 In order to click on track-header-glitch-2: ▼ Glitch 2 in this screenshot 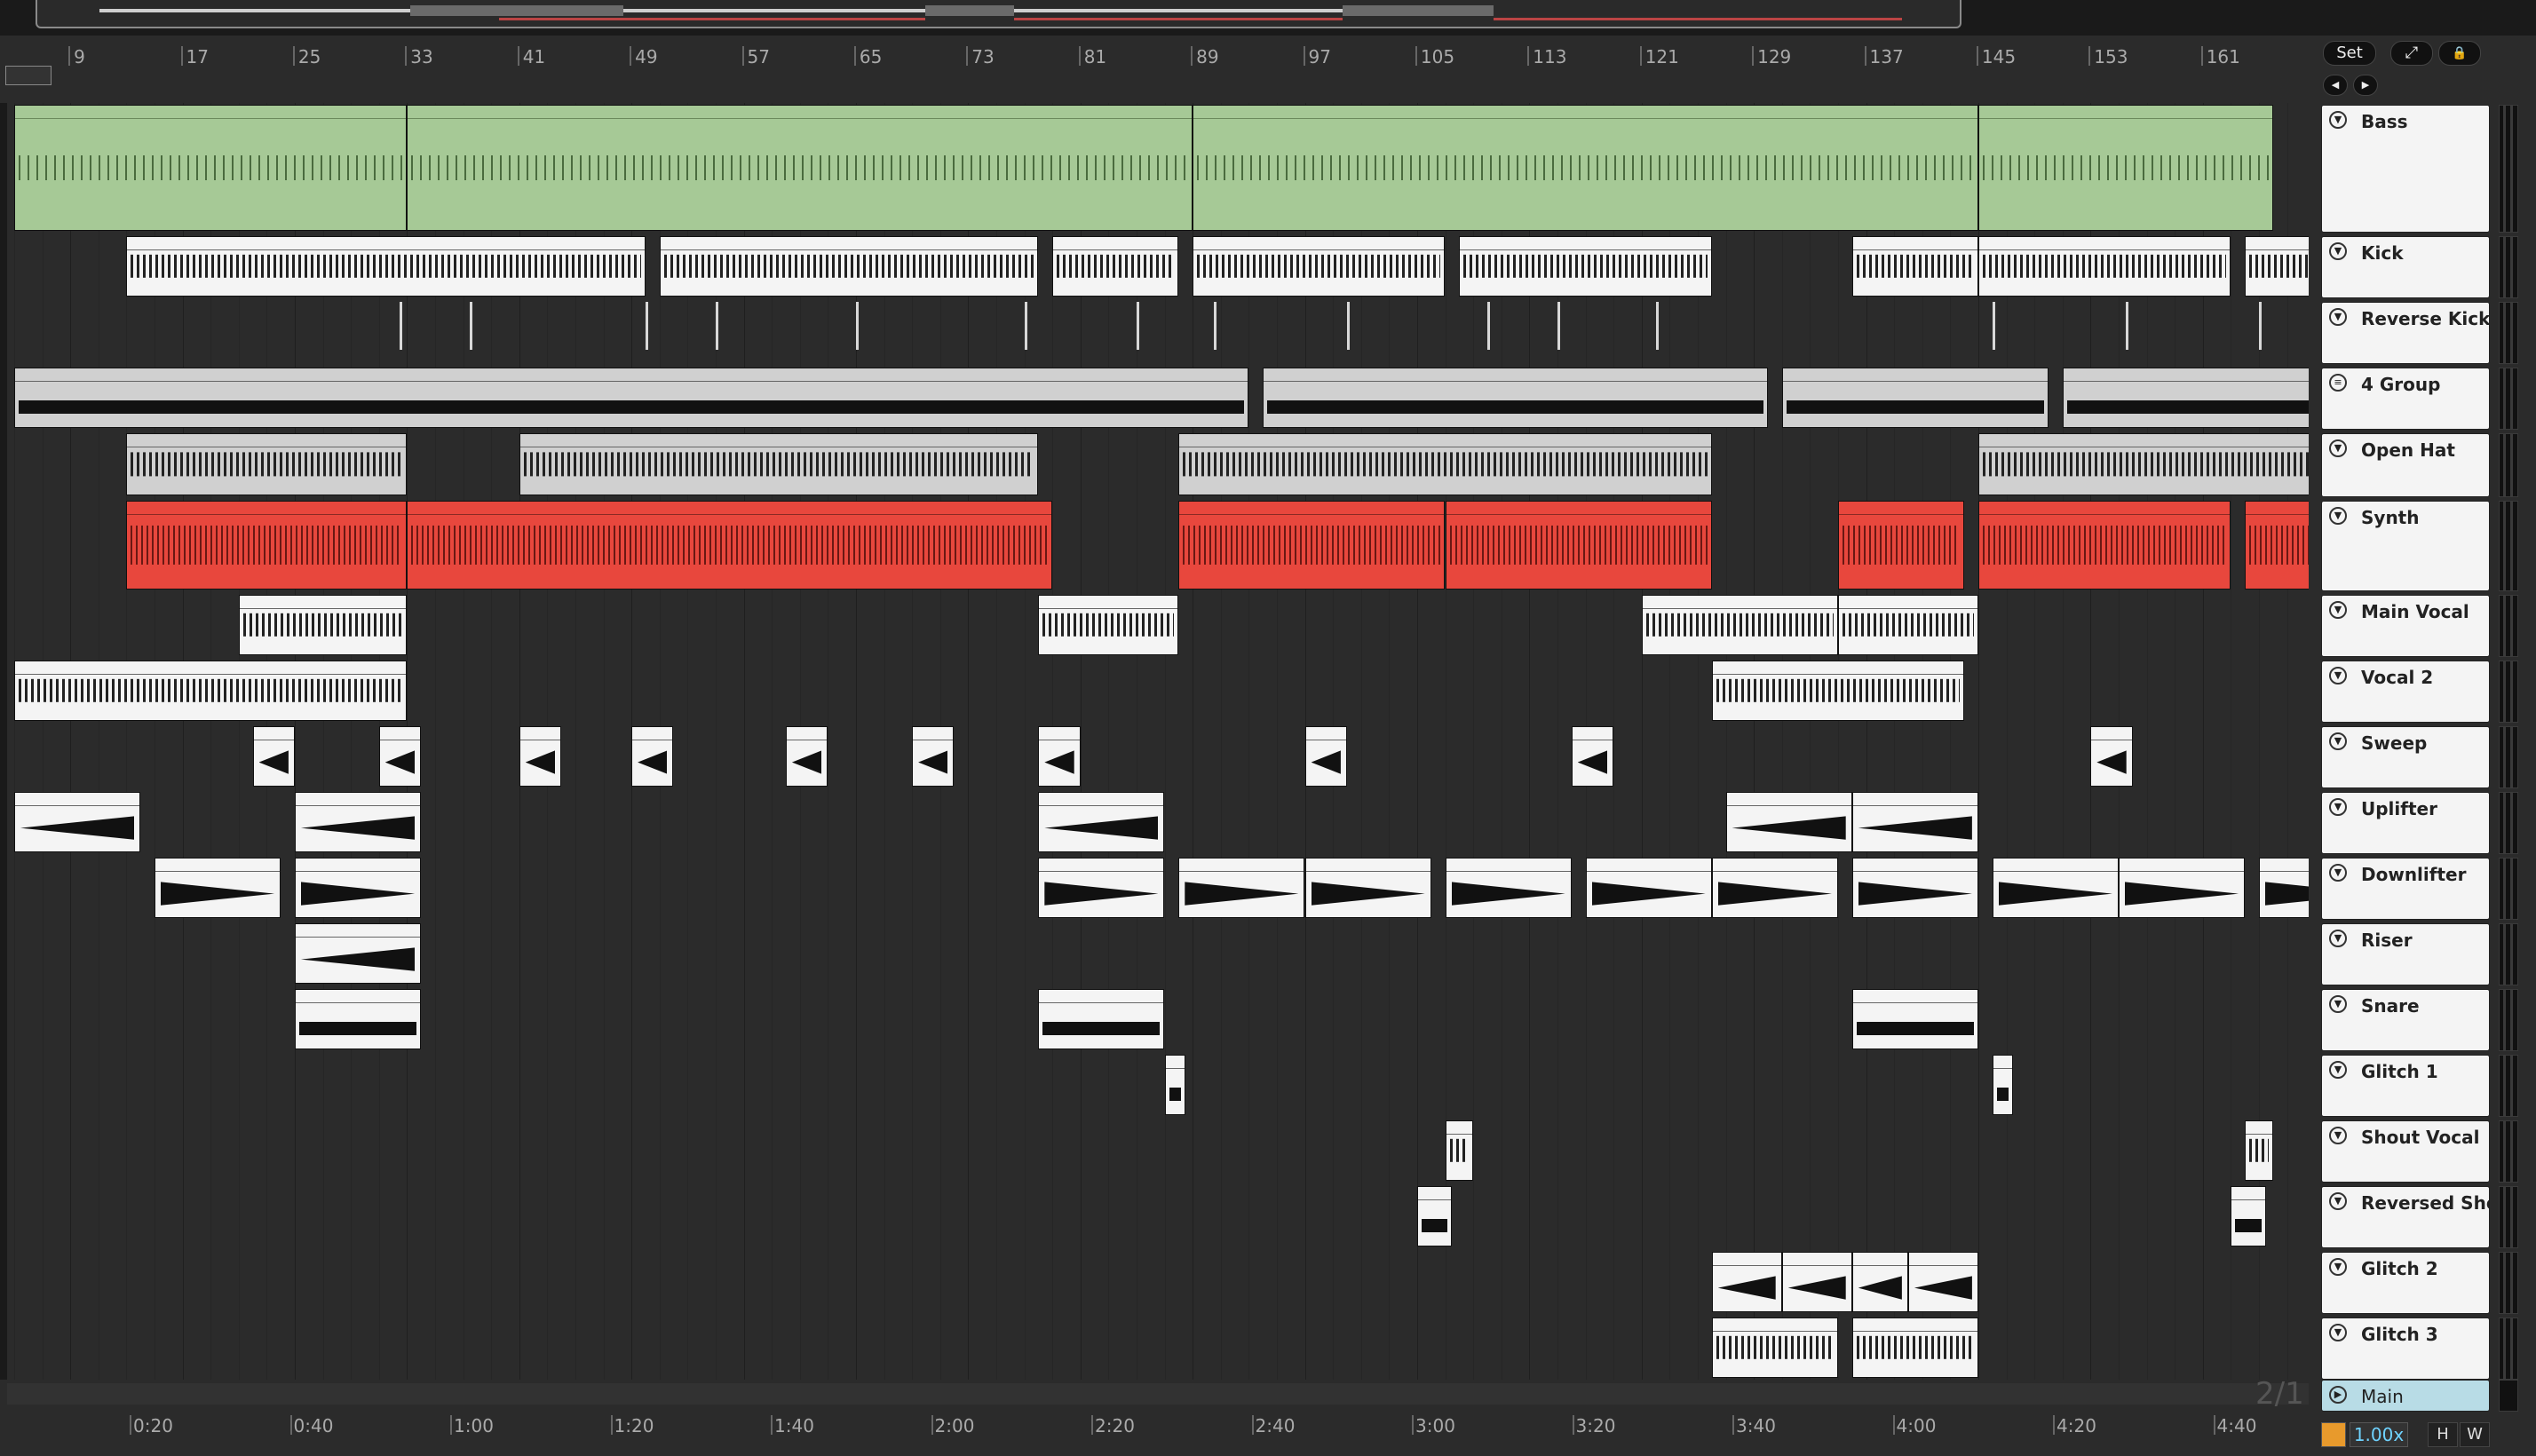, I will do `click(2405, 1283)`.